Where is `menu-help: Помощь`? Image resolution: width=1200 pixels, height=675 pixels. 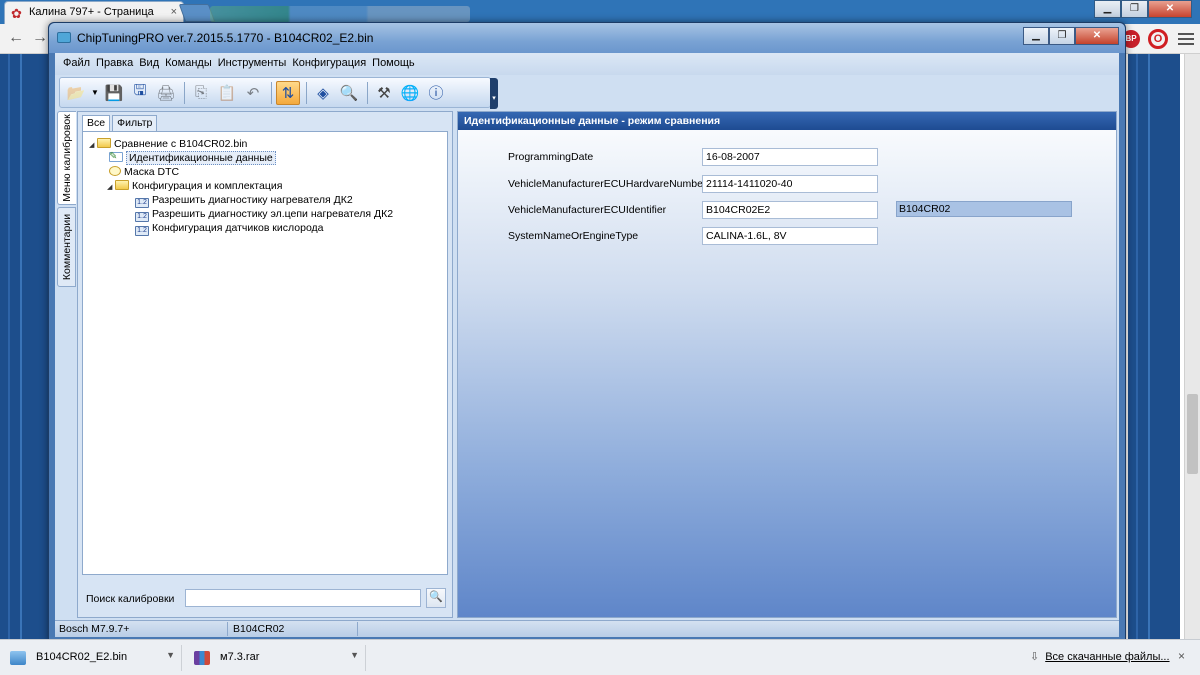
menu-help: Помощь is located at coordinates (393, 66).